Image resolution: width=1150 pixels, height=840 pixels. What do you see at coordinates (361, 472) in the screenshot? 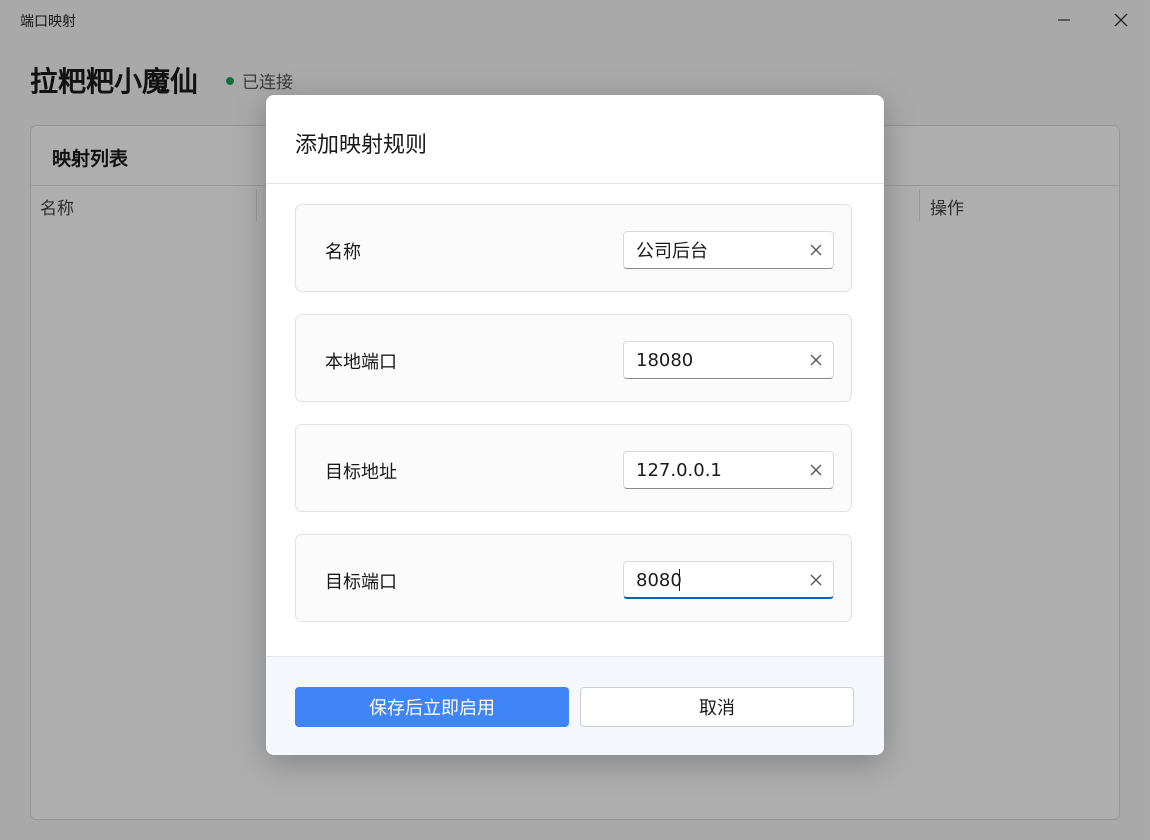
I see `field-label: 目标地址` at bounding box center [361, 472].